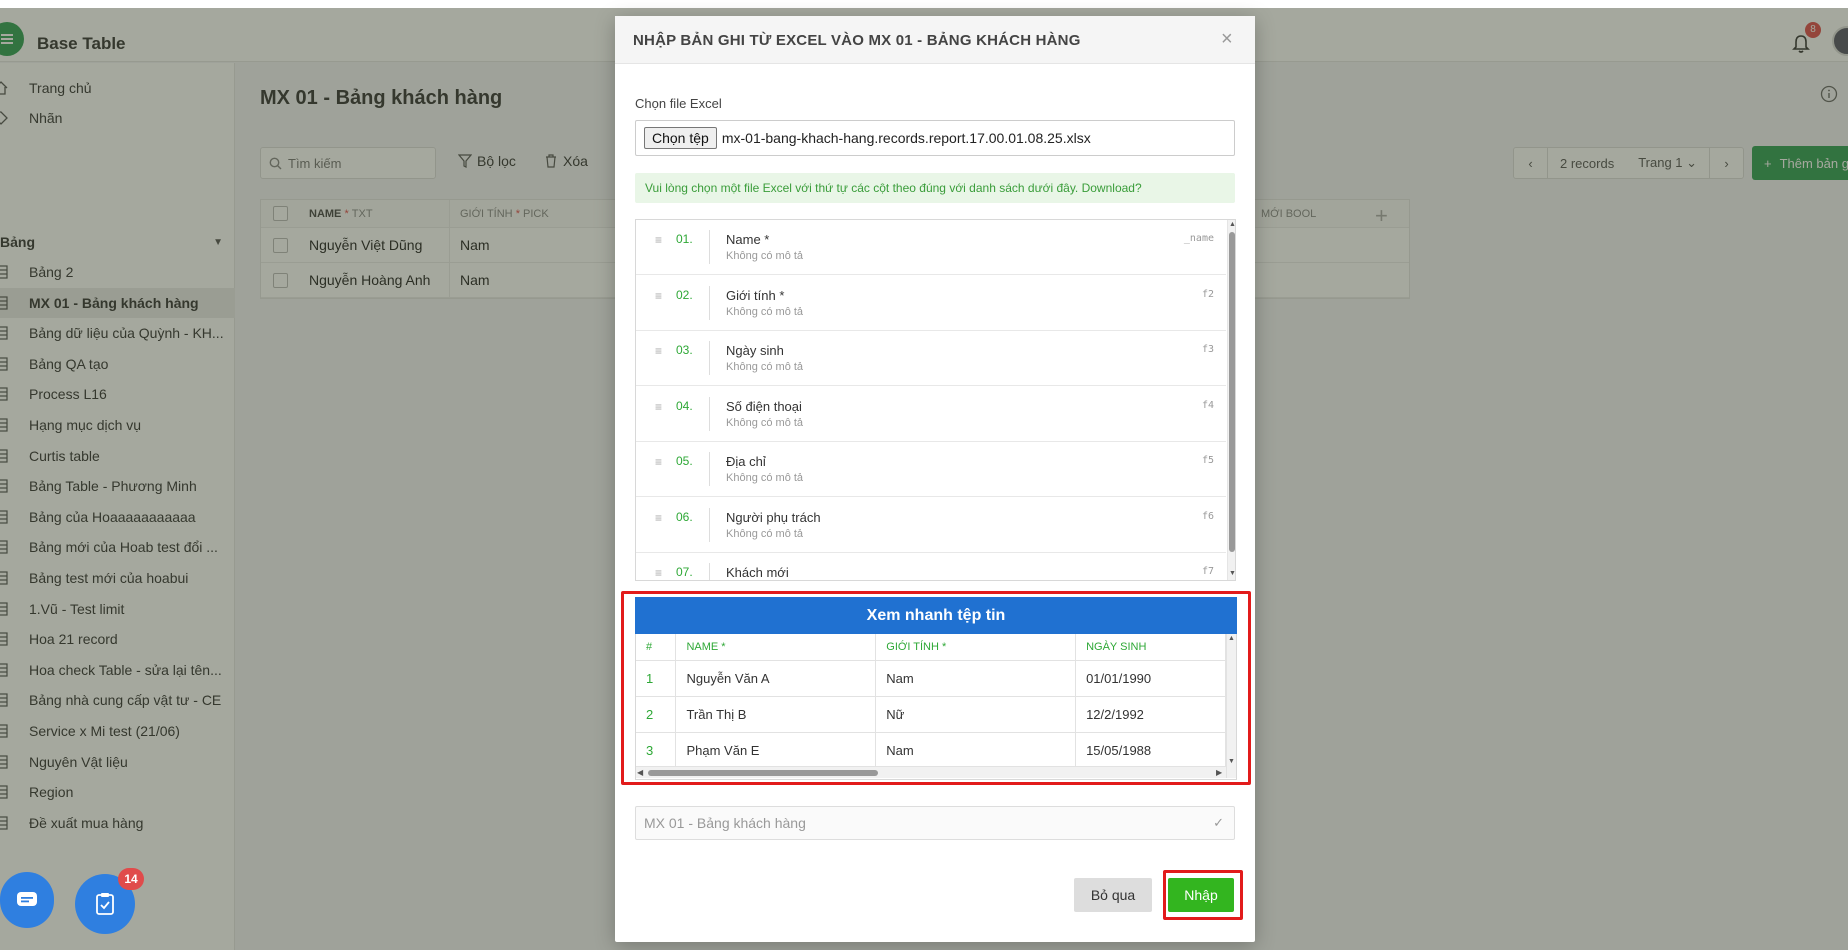 The height and width of the screenshot is (950, 1848). What do you see at coordinates (1207, 294) in the screenshot?
I see `column-field-key: f2` at bounding box center [1207, 294].